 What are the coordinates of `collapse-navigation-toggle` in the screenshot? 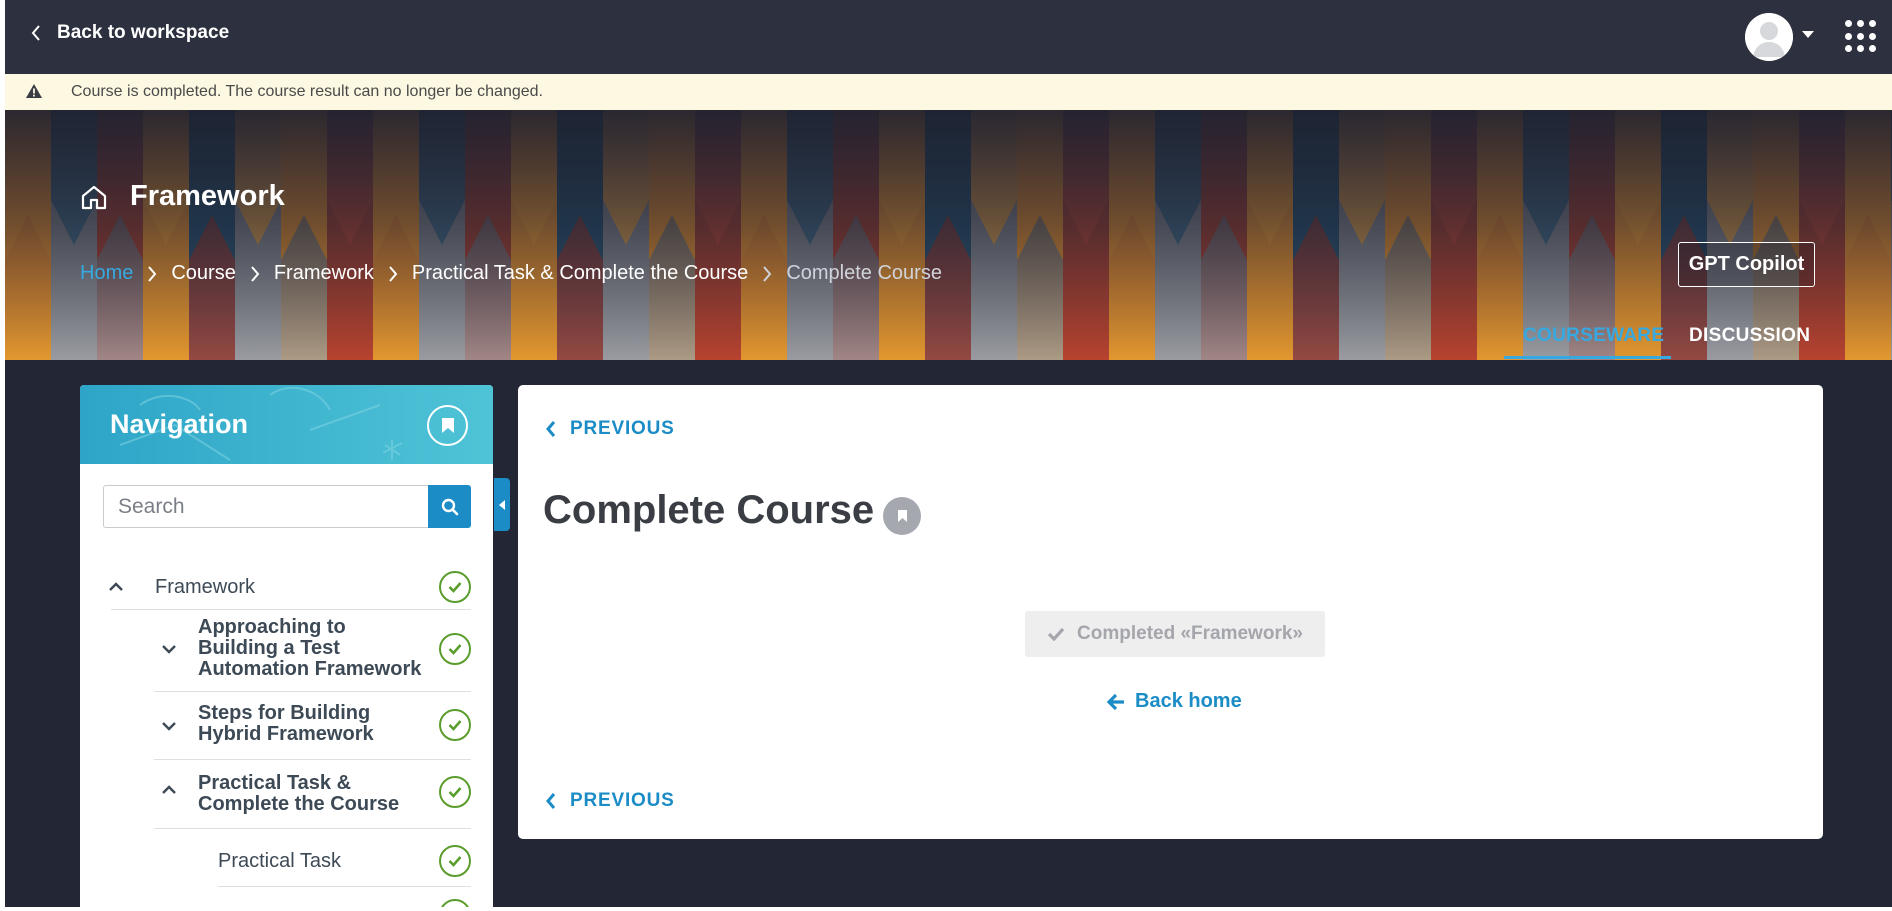 It's located at (502, 504).